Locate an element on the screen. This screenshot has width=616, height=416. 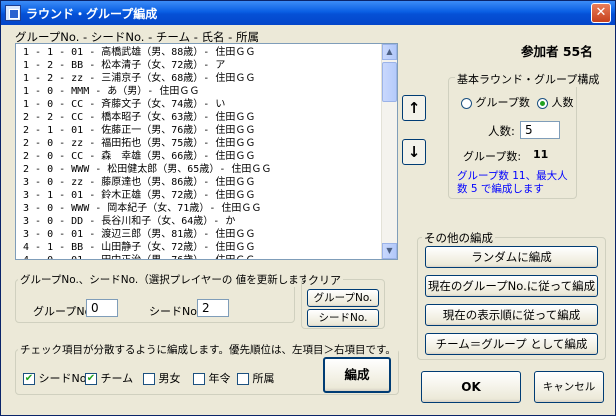
list-item: 3 - 0 - DD - 長谷川和子（女、64歳）- か is located at coordinates (199, 221).